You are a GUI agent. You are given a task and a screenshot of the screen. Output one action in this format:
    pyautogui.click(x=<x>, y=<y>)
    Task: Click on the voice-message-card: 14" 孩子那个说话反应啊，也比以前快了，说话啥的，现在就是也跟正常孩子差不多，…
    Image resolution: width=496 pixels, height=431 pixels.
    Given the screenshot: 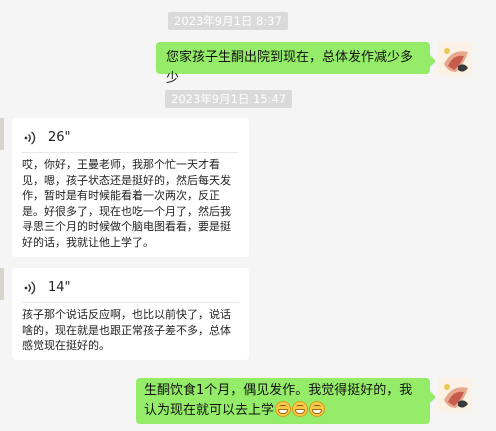 What is the action you would take?
    pyautogui.click(x=130, y=314)
    